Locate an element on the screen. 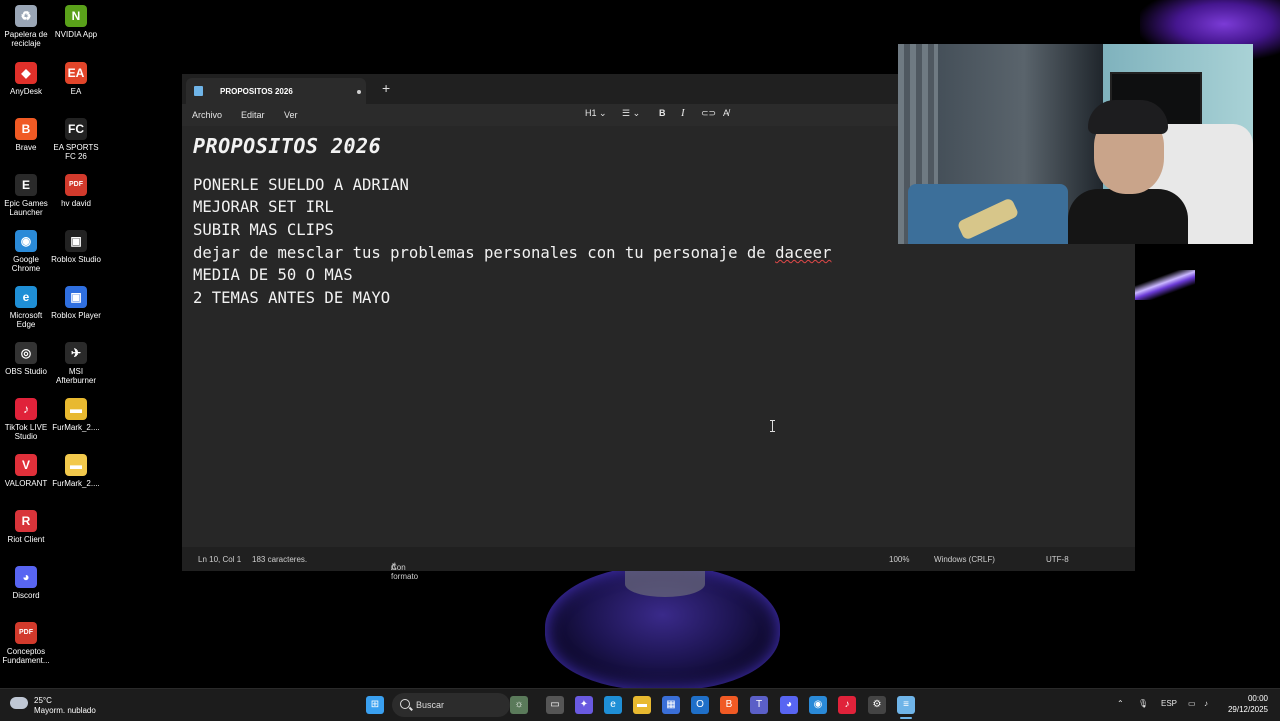  doc-line-5: MEDIA DE 50 O MAS is located at coordinates (273, 275).